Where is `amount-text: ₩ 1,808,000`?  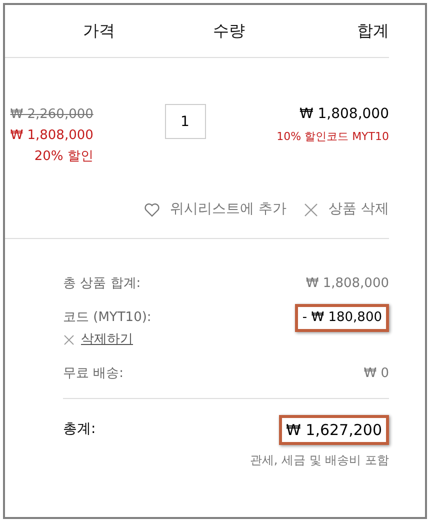 amount-text: ₩ 1,808,000 is located at coordinates (347, 284).